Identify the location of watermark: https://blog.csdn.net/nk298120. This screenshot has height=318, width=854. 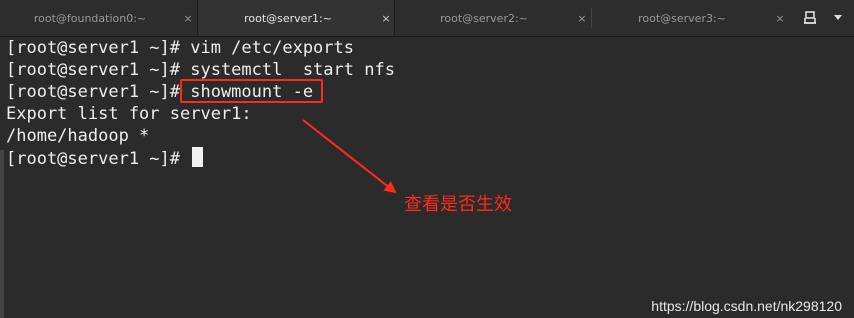
(746, 306).